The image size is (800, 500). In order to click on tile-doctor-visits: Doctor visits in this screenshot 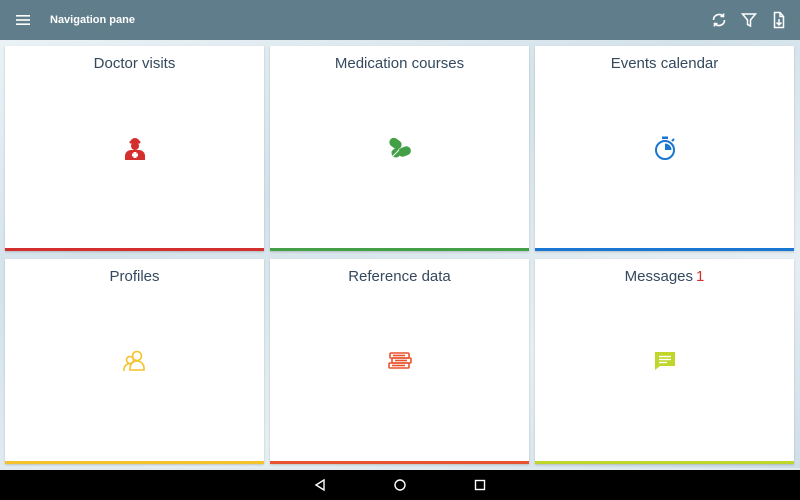, I will do `click(134, 148)`.